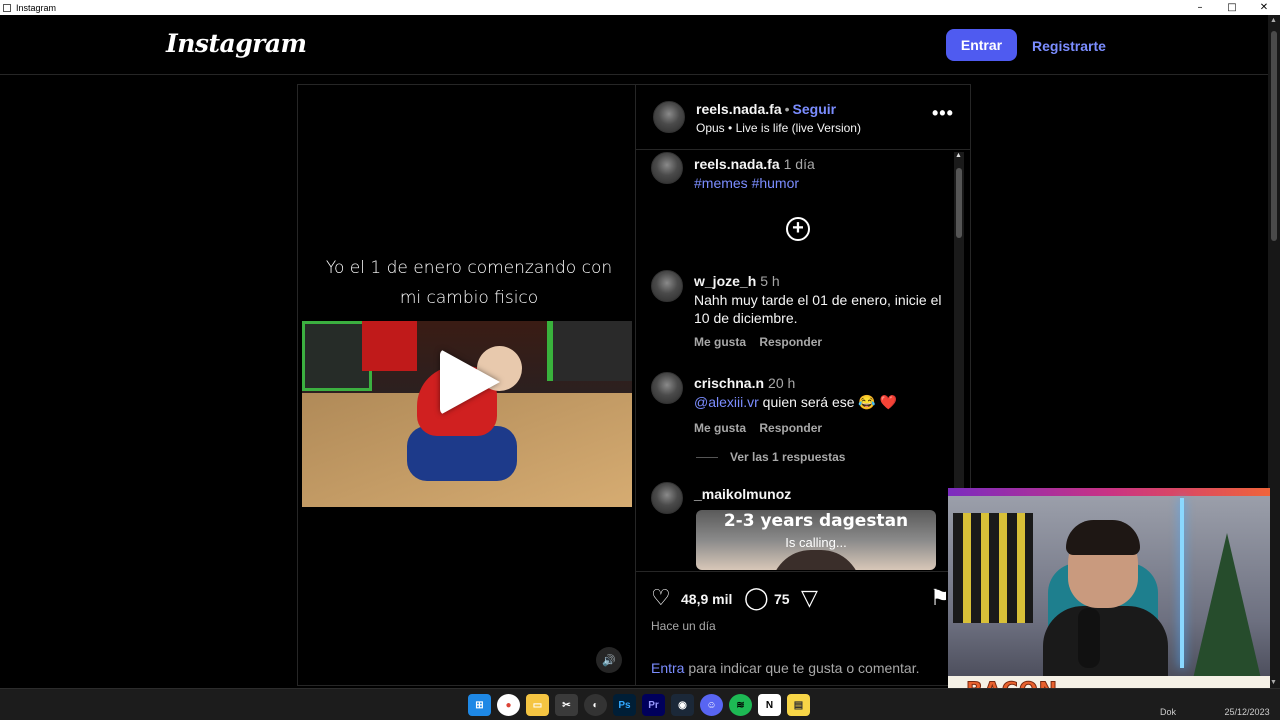 This screenshot has width=1280, height=720. What do you see at coordinates (667, 668) in the screenshot?
I see `login-link: Entra` at bounding box center [667, 668].